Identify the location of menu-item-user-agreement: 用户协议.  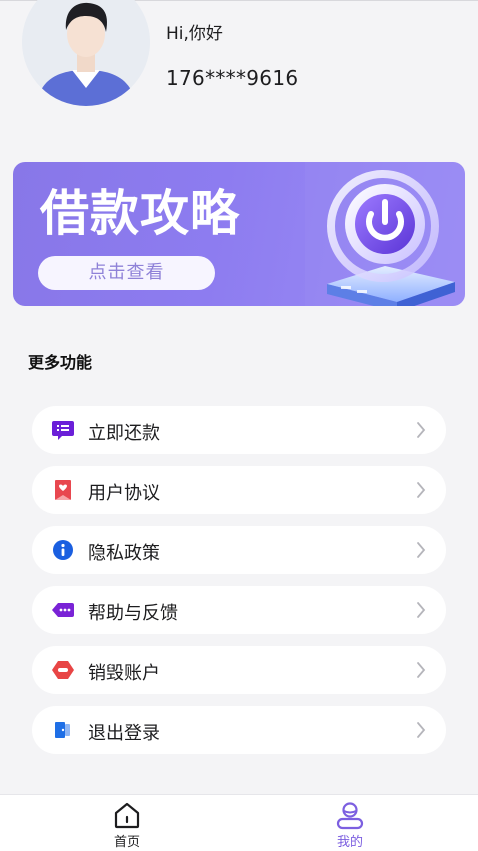
(239, 490).